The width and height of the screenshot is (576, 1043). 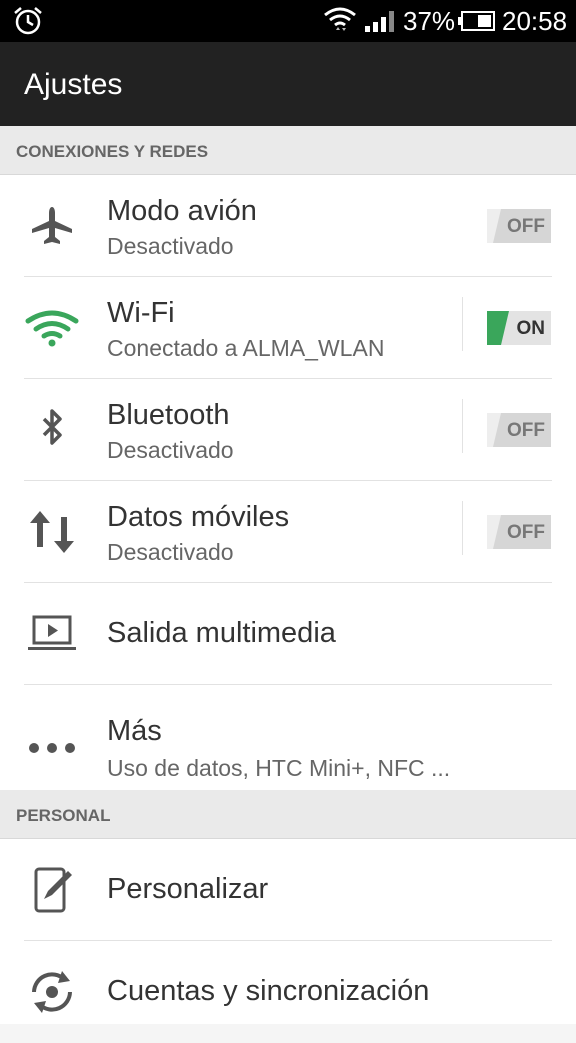 I want to click on wifi-toggle: ON, so click(x=519, y=328).